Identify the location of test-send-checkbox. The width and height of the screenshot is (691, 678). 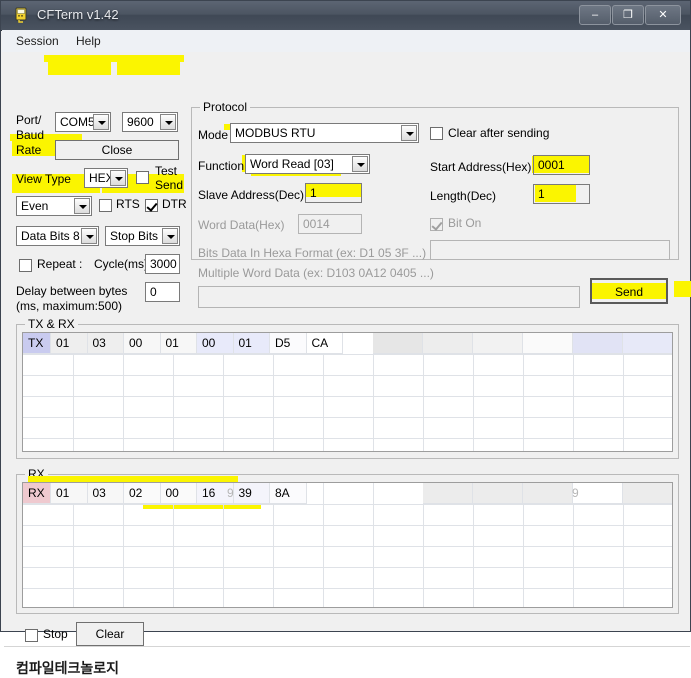
(142, 177).